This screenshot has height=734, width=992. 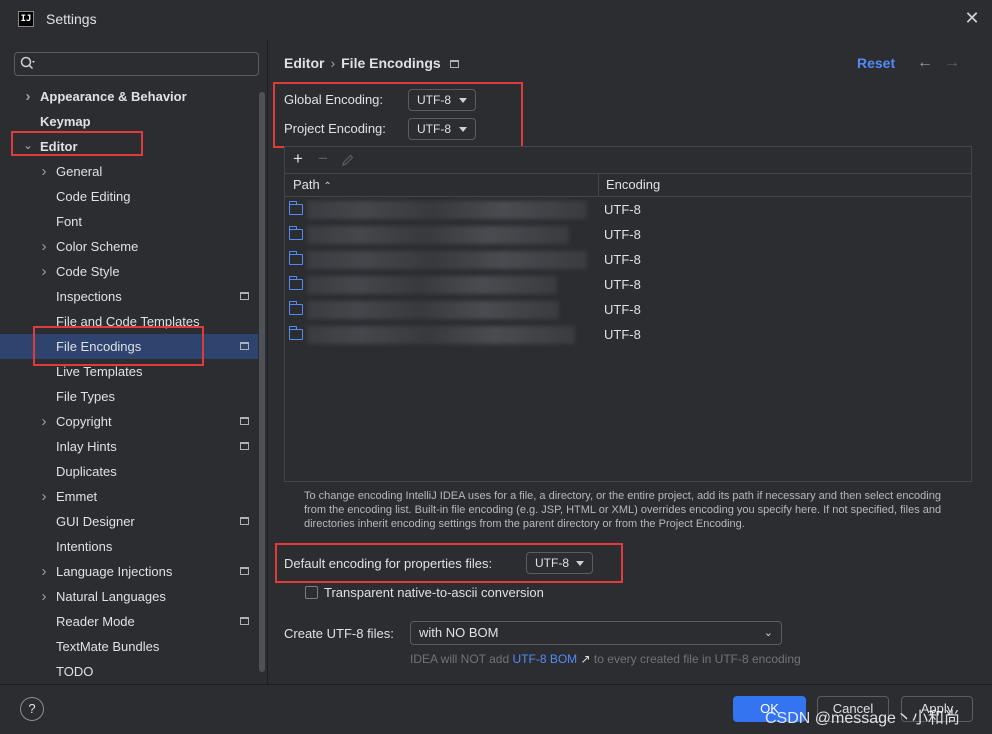 What do you see at coordinates (129, 221) in the screenshot?
I see `sidebar-item-font: Font` at bounding box center [129, 221].